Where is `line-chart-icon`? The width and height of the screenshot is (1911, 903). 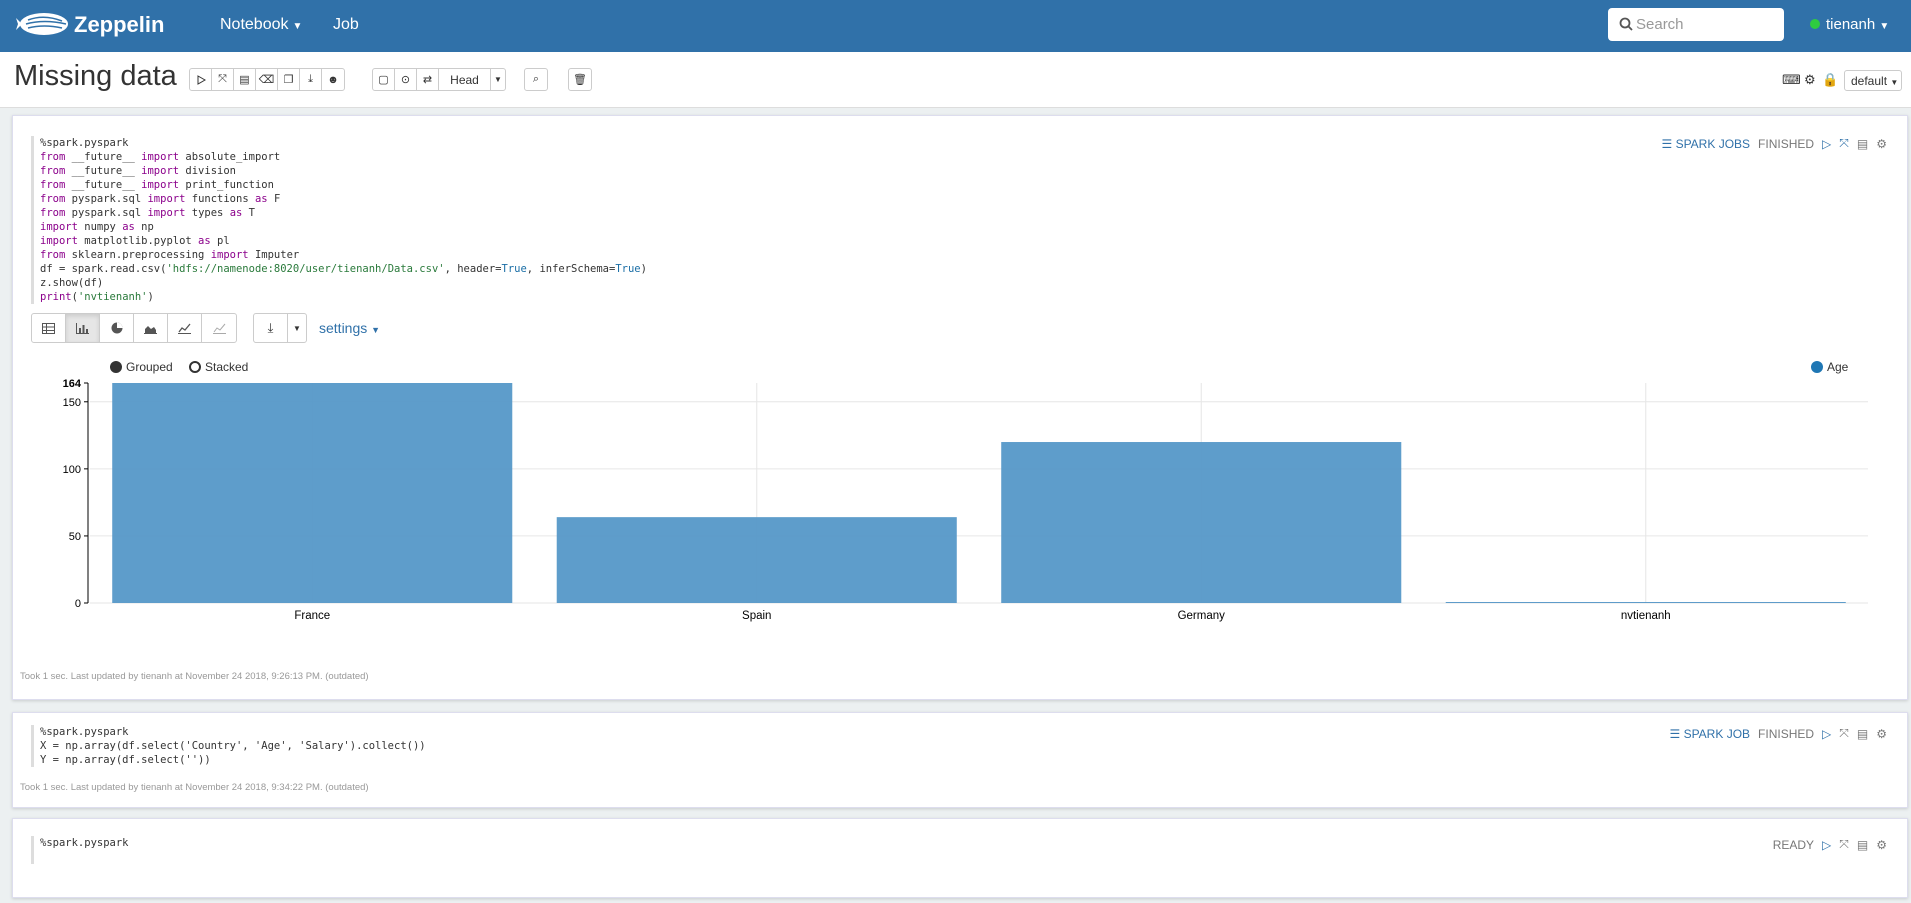 line-chart-icon is located at coordinates (184, 328).